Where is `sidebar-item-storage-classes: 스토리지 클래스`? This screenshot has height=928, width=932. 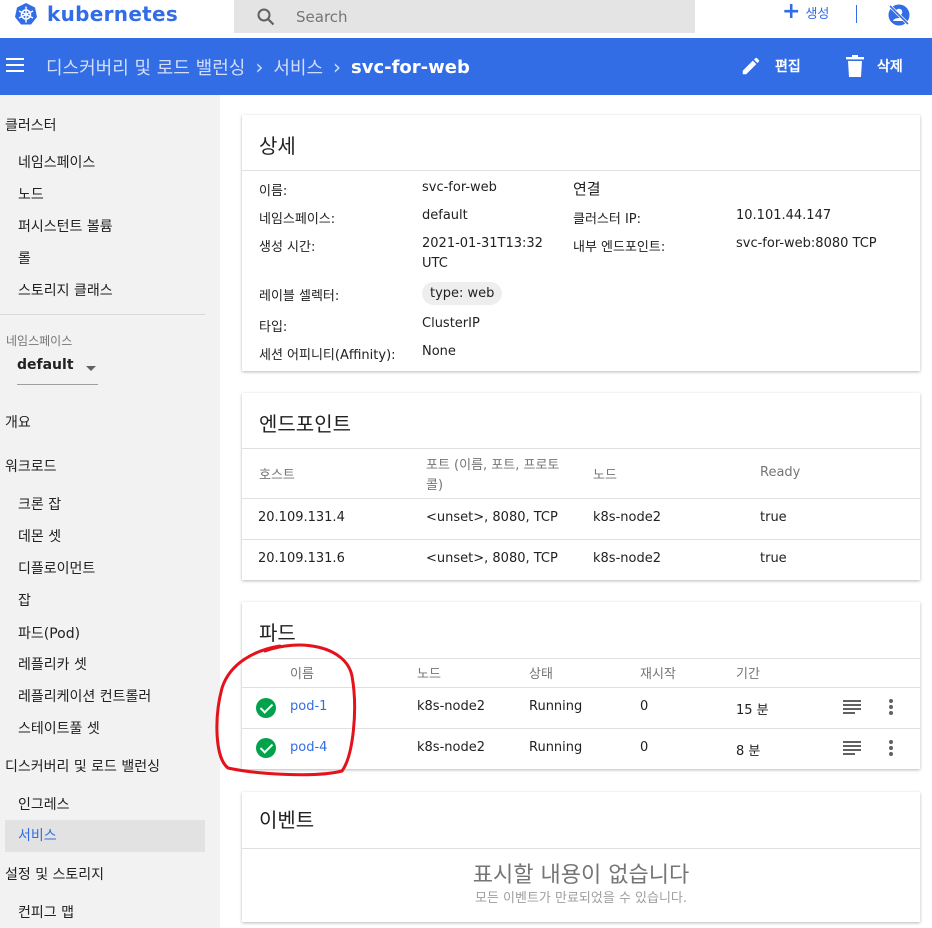
sidebar-item-storage-classes: 스토리지 클래스 is located at coordinates (65, 290).